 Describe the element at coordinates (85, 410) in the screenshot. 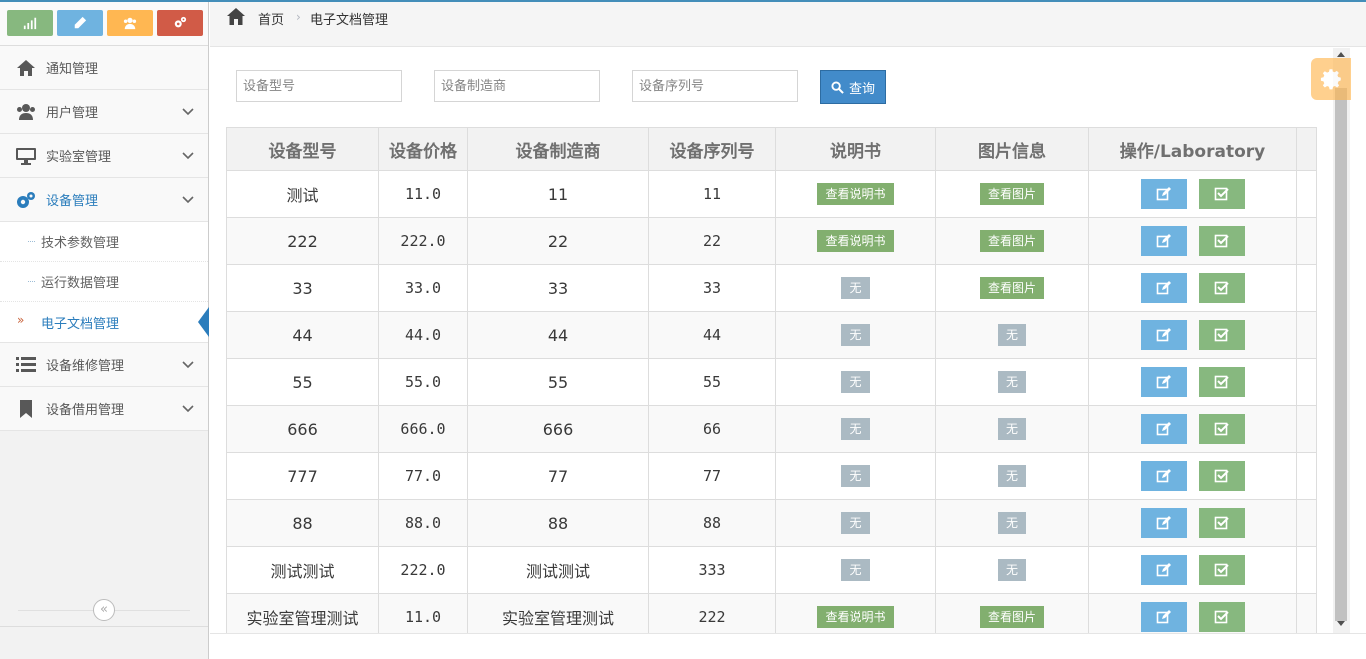

I see `sidebar-item-label: 设备借用管理` at that location.